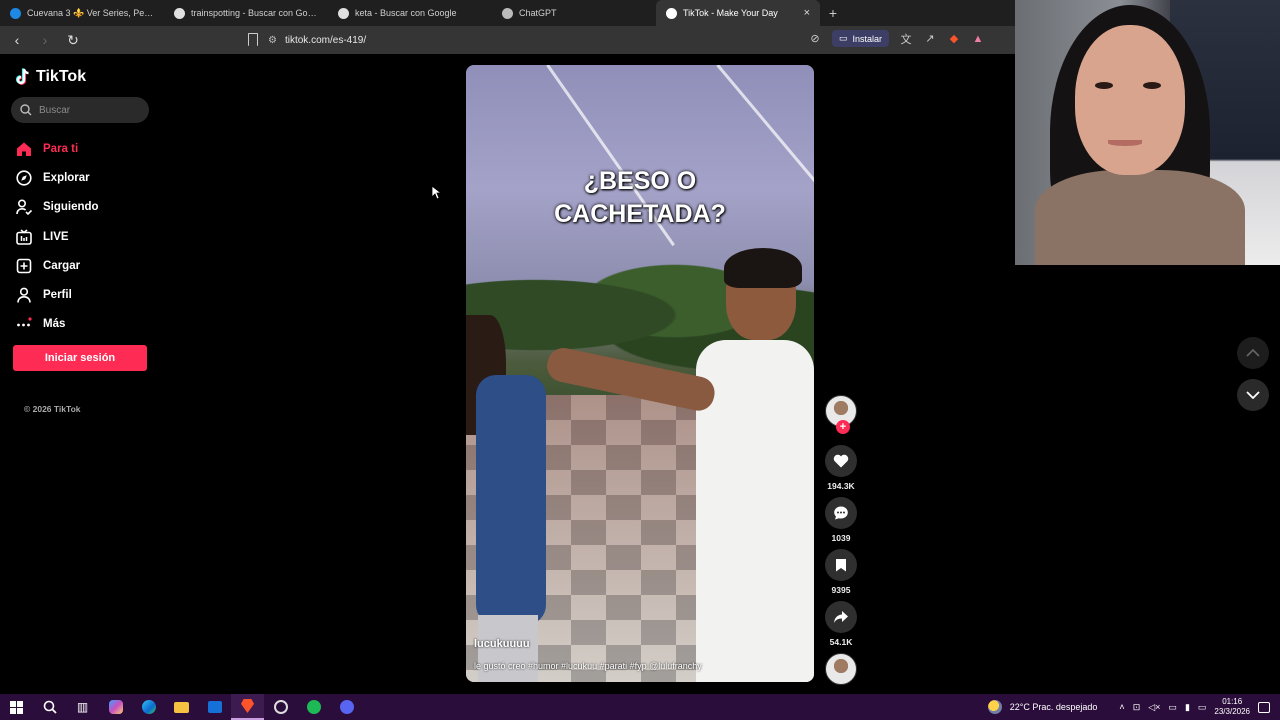  I want to click on brave-rewards-icon: ▲, so click(978, 39).